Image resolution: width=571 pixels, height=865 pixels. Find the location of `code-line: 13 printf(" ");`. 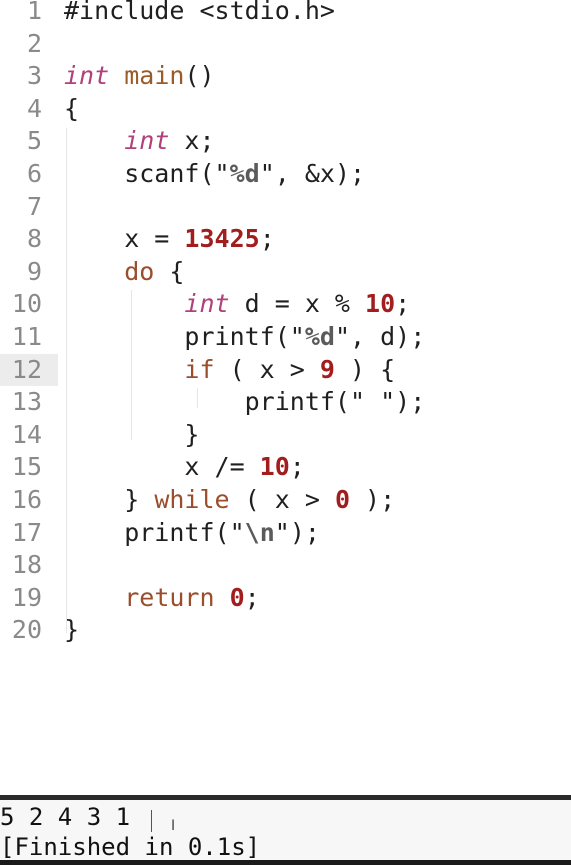

code-line: 13 printf(" "); is located at coordinates (285, 402).